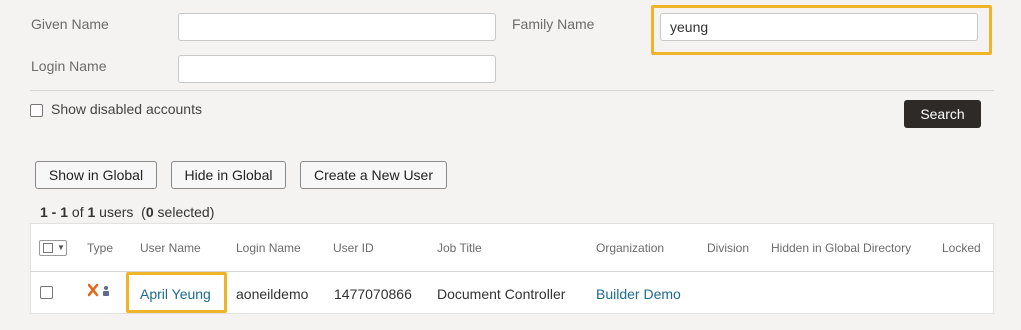 This screenshot has width=1021, height=330. What do you see at coordinates (728, 248) in the screenshot?
I see `col-division: Division` at bounding box center [728, 248].